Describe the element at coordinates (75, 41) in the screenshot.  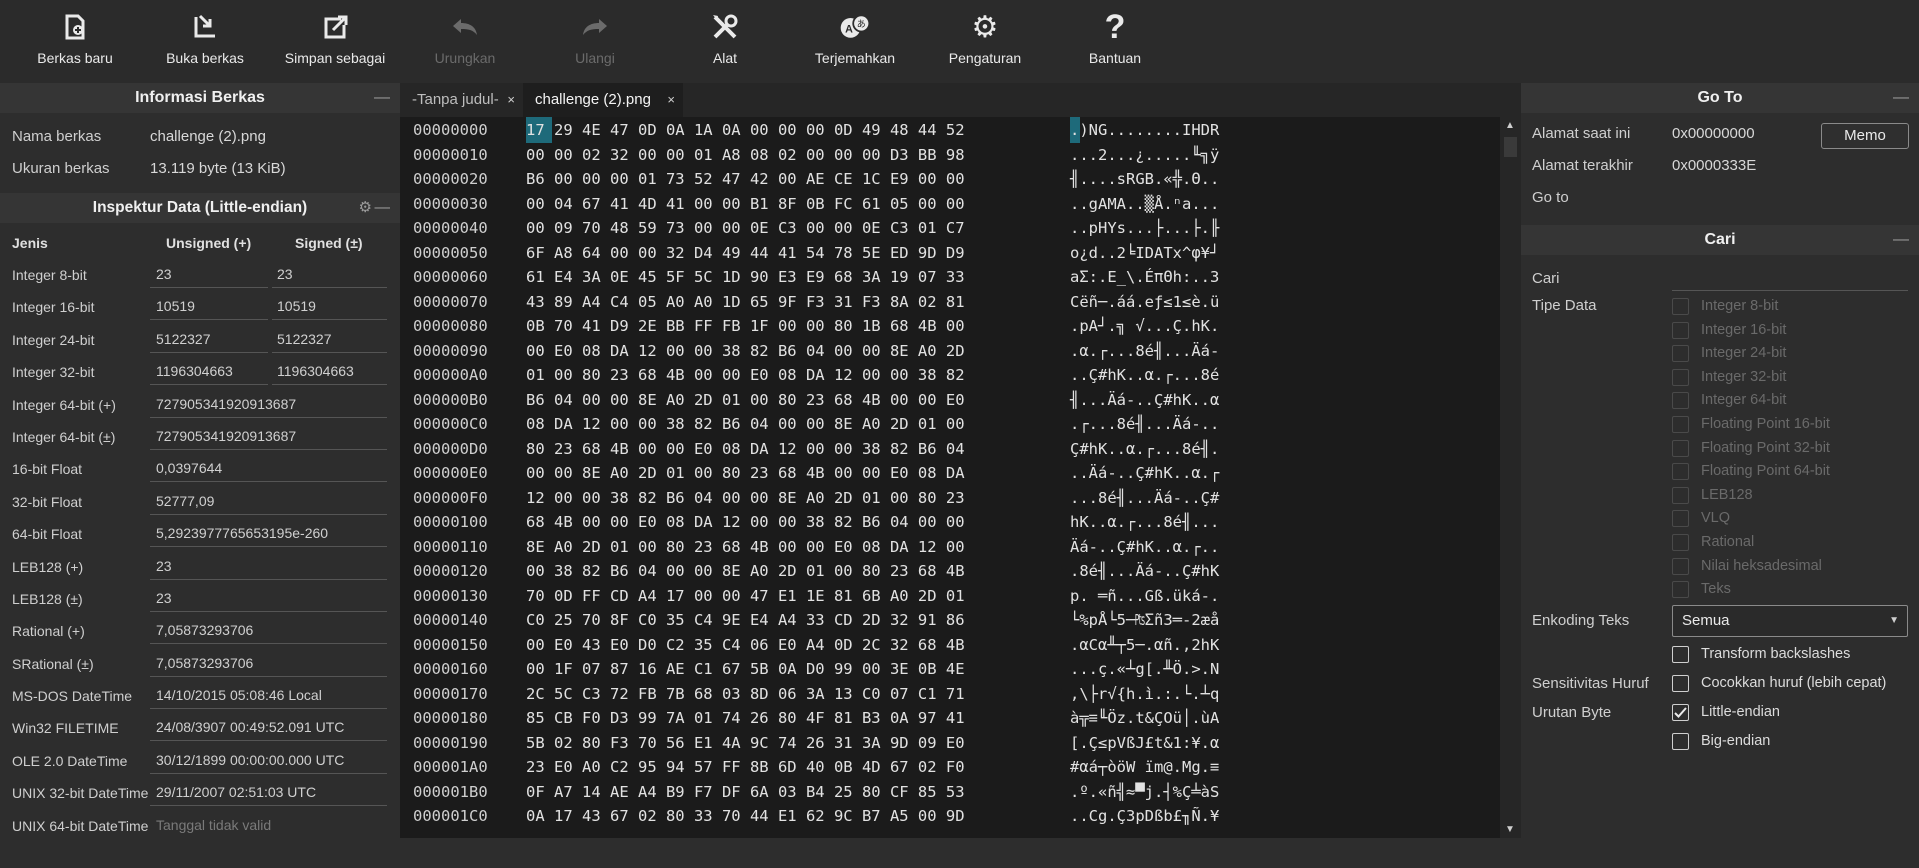
I see `new-file-button: Berkas baru` at that location.